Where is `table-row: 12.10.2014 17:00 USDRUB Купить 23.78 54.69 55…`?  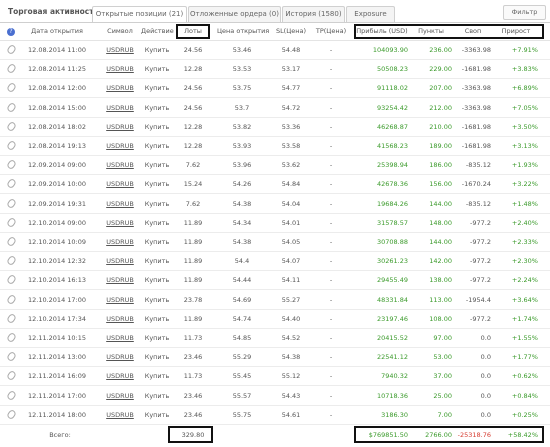 table-row: 12.10.2014 17:00 USDRUB Купить 23.78 54.69 55… is located at coordinates (275, 300).